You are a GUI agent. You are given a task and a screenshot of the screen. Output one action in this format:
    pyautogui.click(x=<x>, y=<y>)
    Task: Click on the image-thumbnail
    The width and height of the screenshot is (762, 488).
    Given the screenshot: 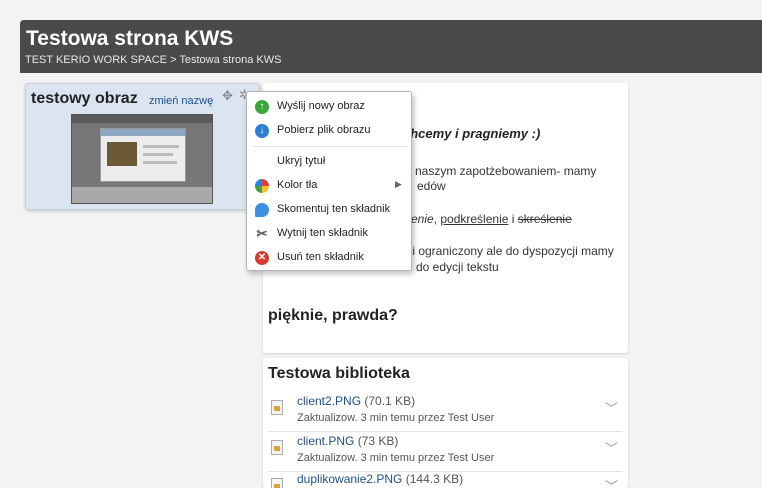 What is the action you would take?
    pyautogui.click(x=142, y=159)
    